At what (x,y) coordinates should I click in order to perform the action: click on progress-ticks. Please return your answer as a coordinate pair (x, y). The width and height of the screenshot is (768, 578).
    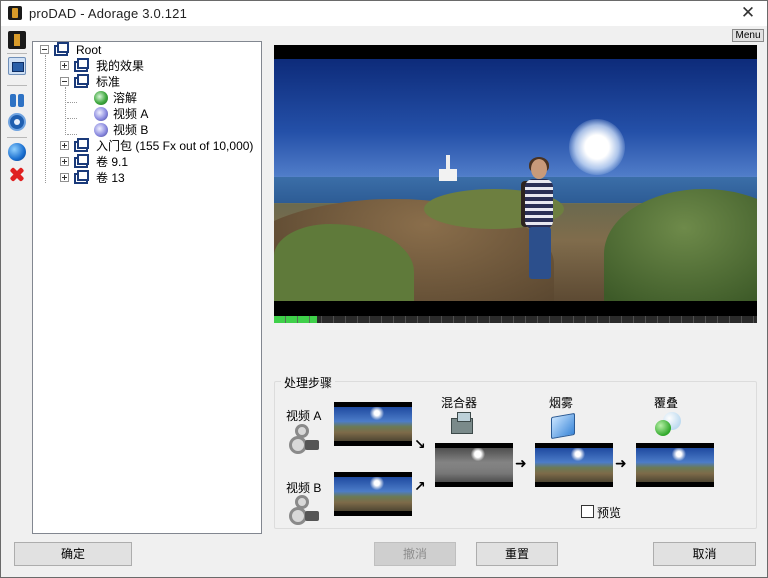
    Looking at the image, I should click on (515, 319).